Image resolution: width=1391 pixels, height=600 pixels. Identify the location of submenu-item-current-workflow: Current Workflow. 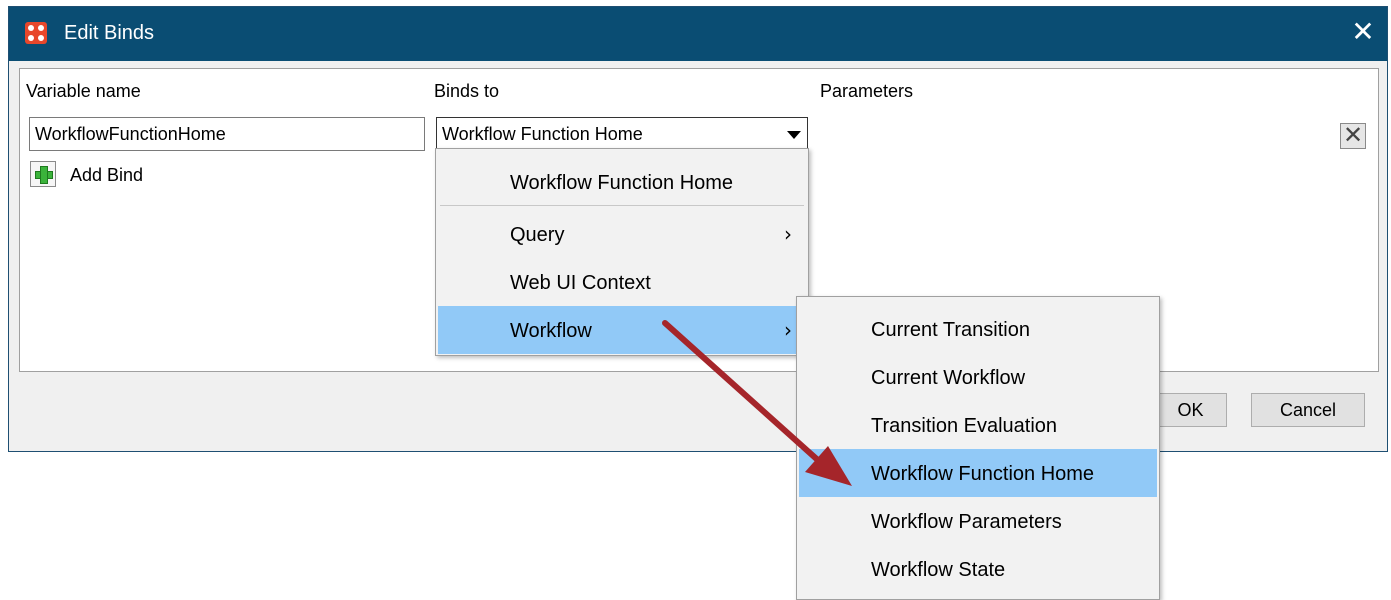
(978, 377).